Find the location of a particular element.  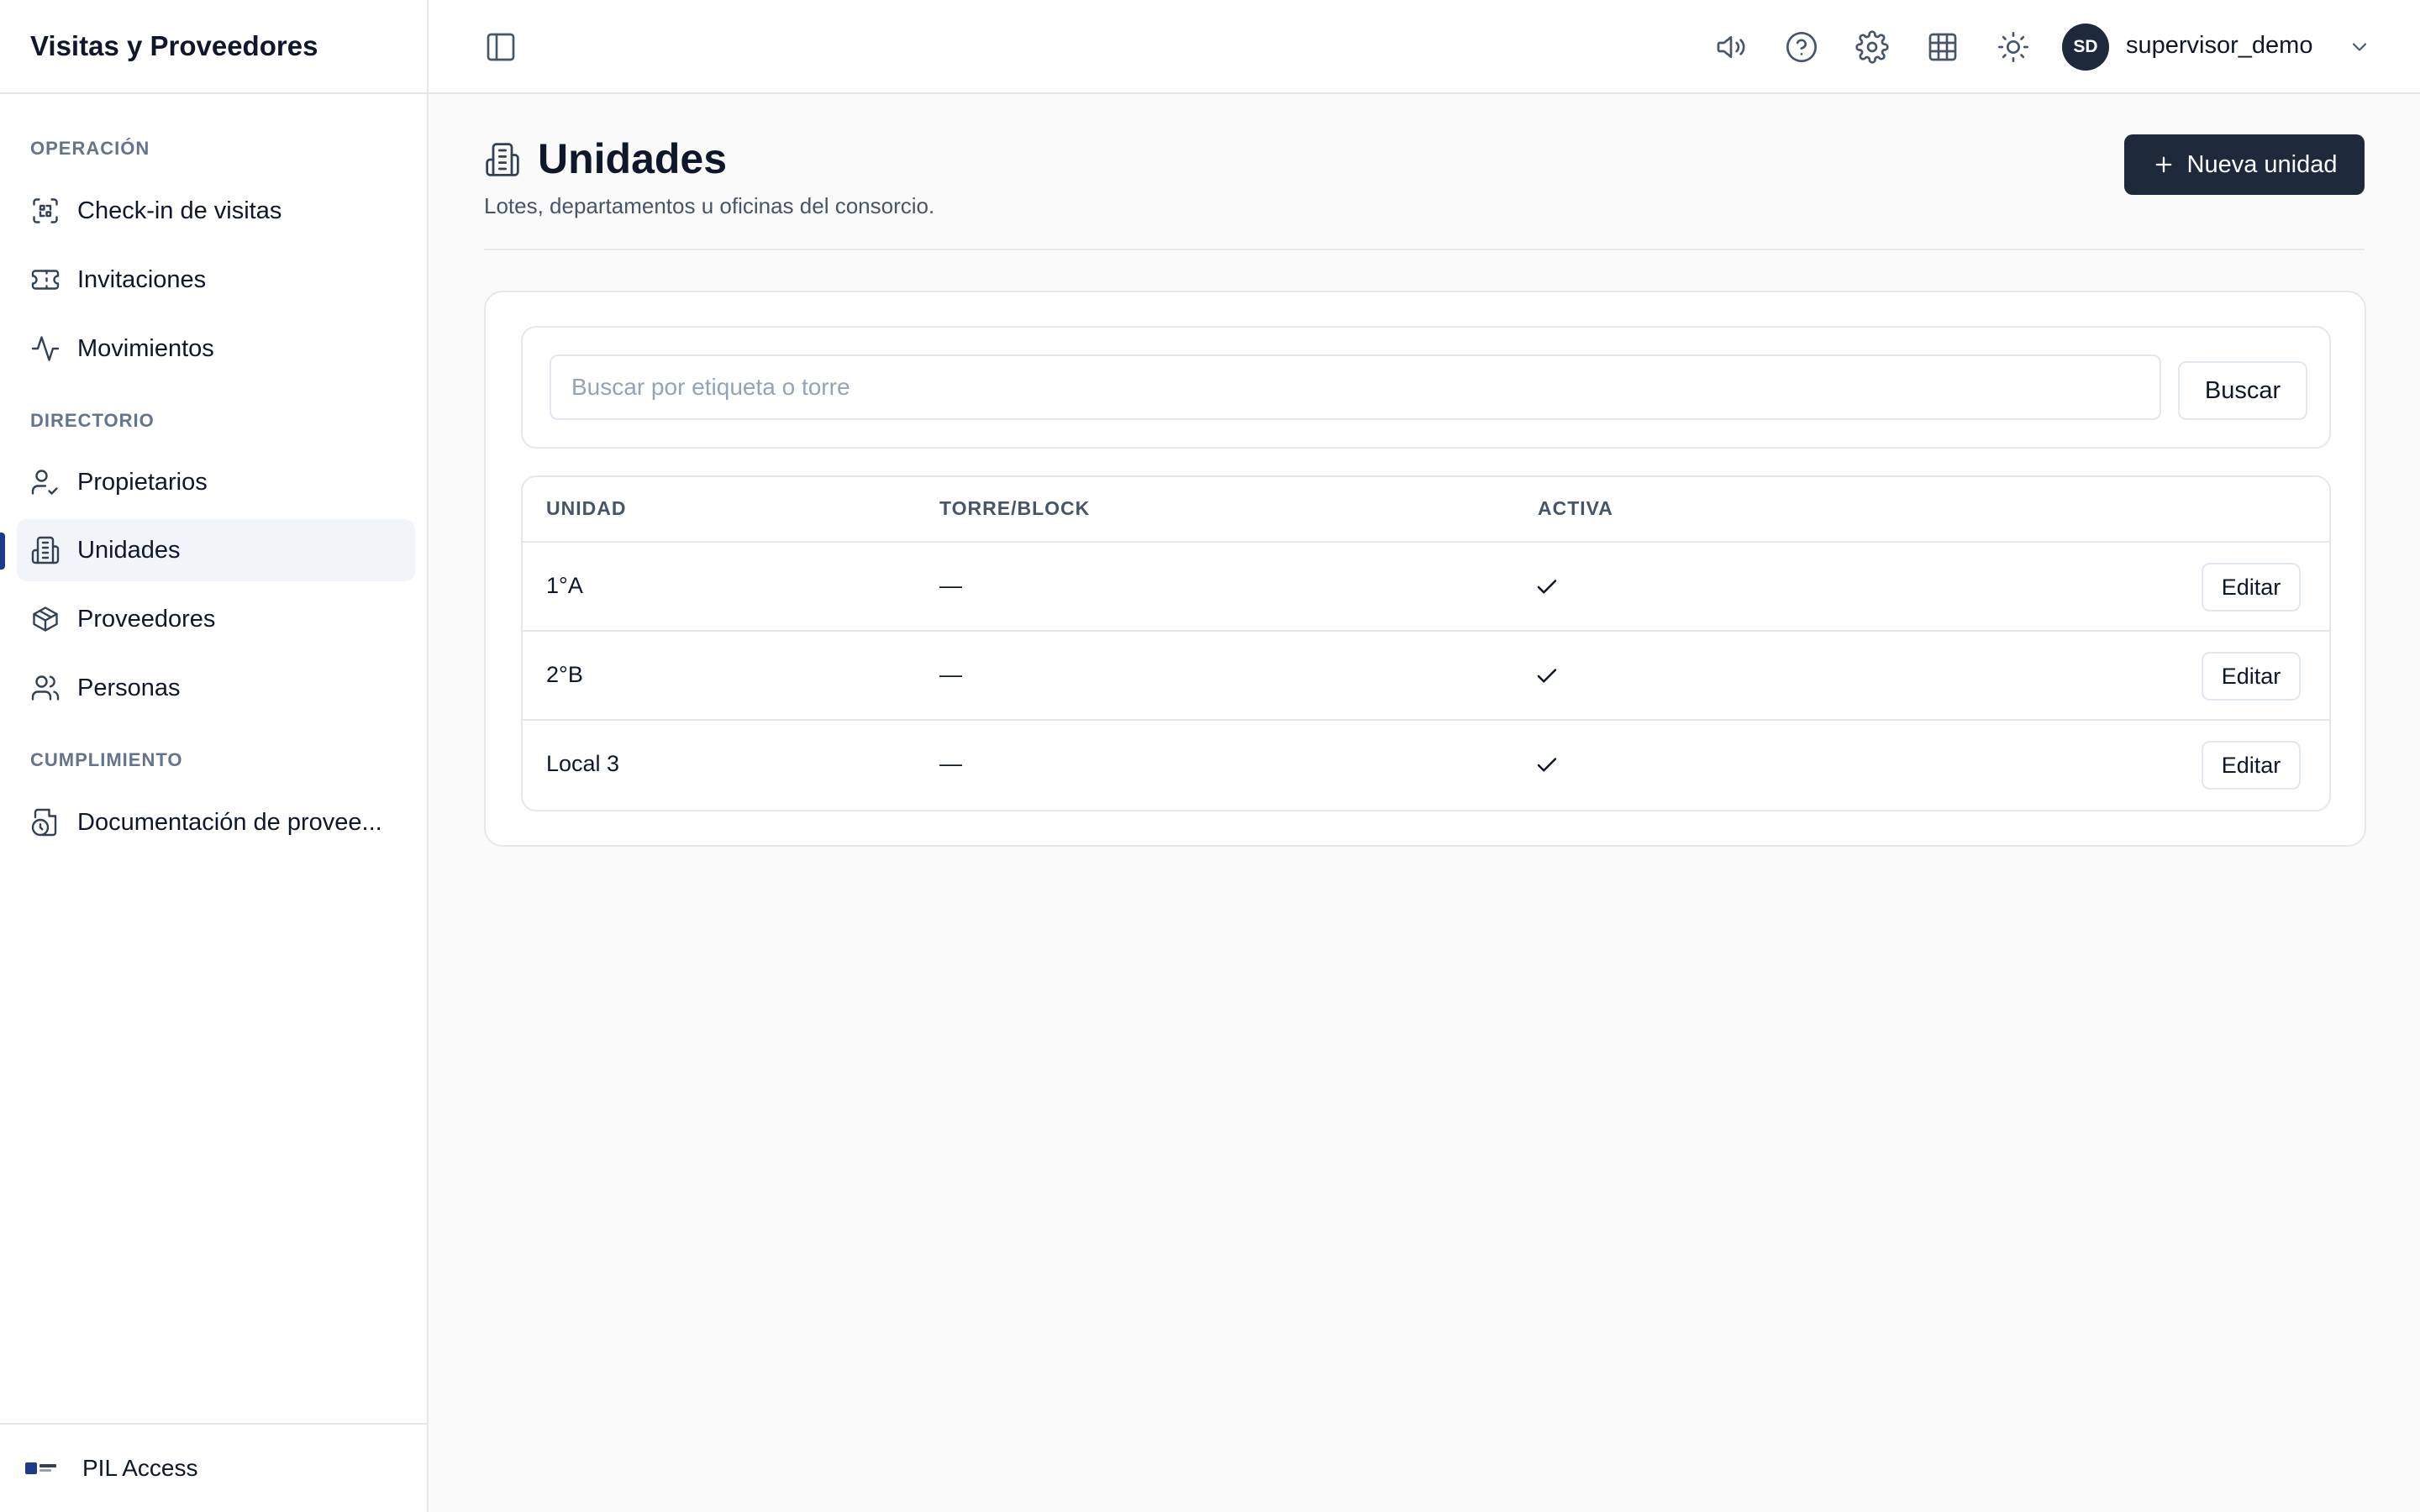

pil-logo-icon is located at coordinates (40, 1468).